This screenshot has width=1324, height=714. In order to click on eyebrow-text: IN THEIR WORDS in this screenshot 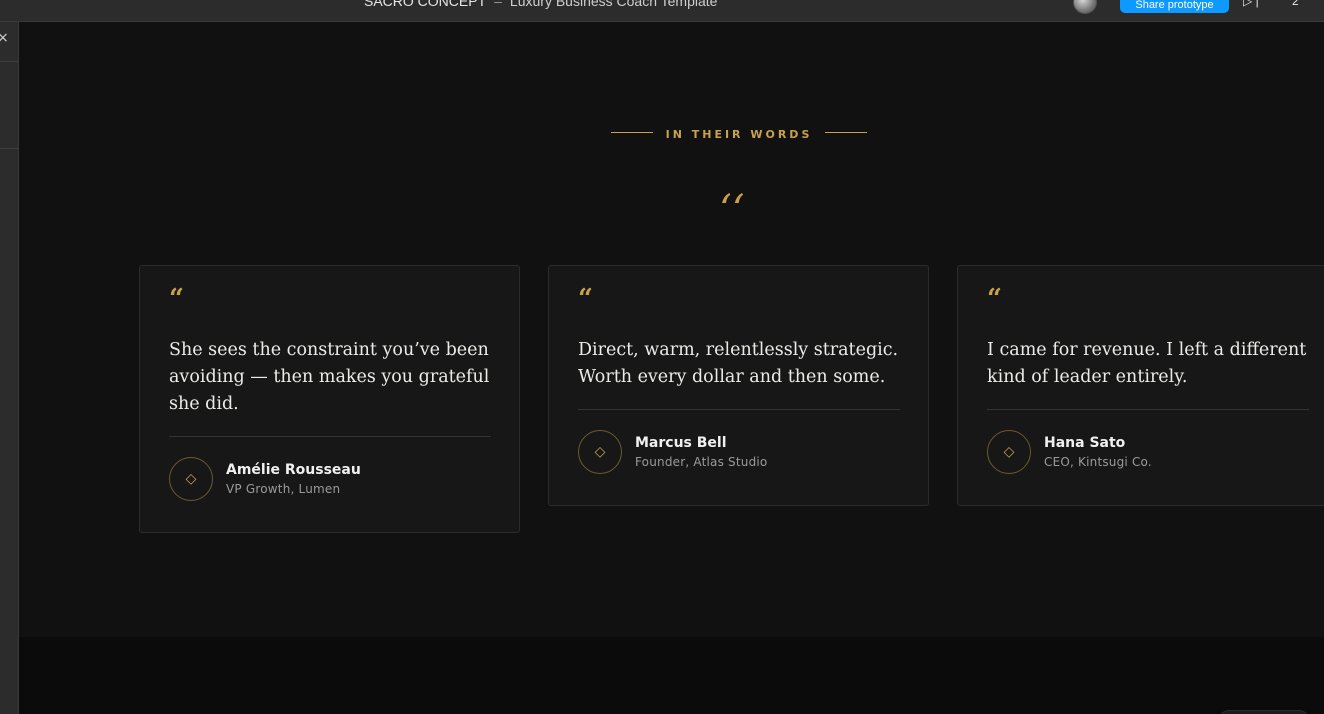, I will do `click(739, 134)`.